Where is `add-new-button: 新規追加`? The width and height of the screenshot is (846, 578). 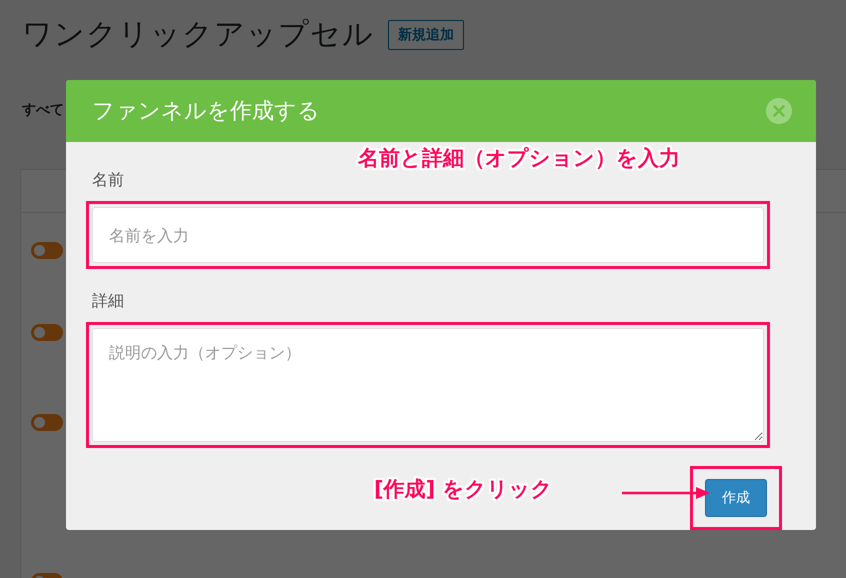
add-new-button: 新規追加 is located at coordinates (426, 35).